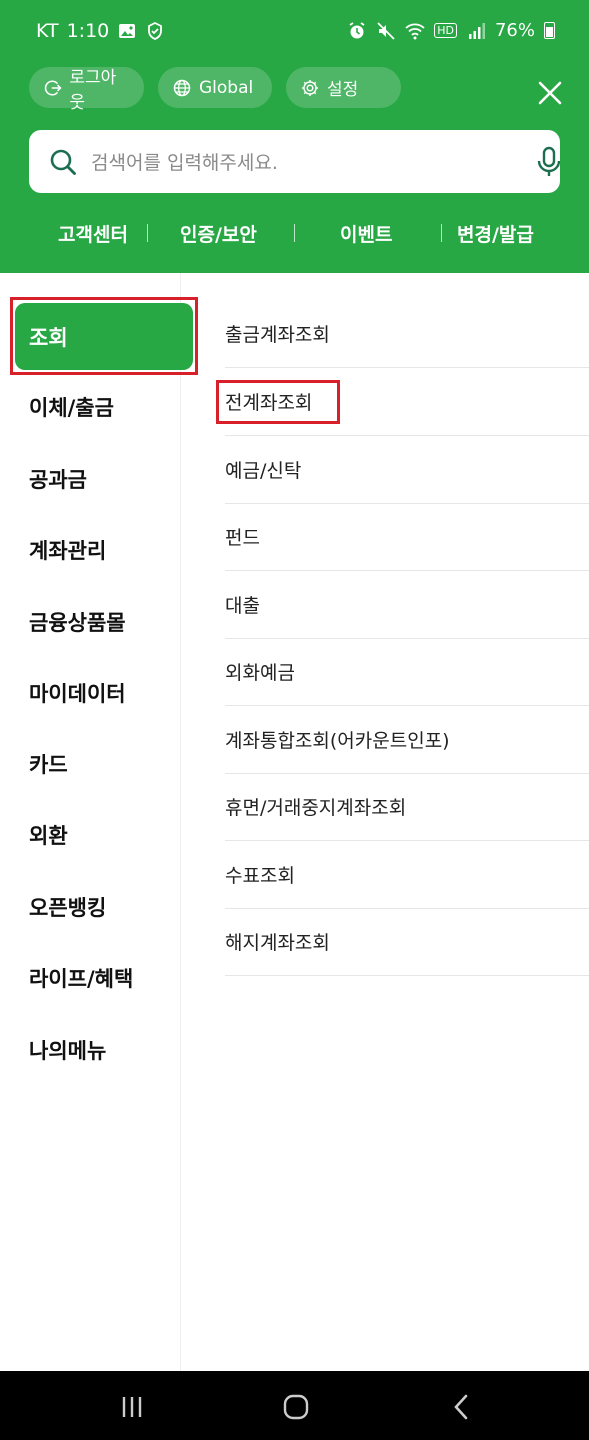  I want to click on battery-percent: 76%, so click(514, 30).